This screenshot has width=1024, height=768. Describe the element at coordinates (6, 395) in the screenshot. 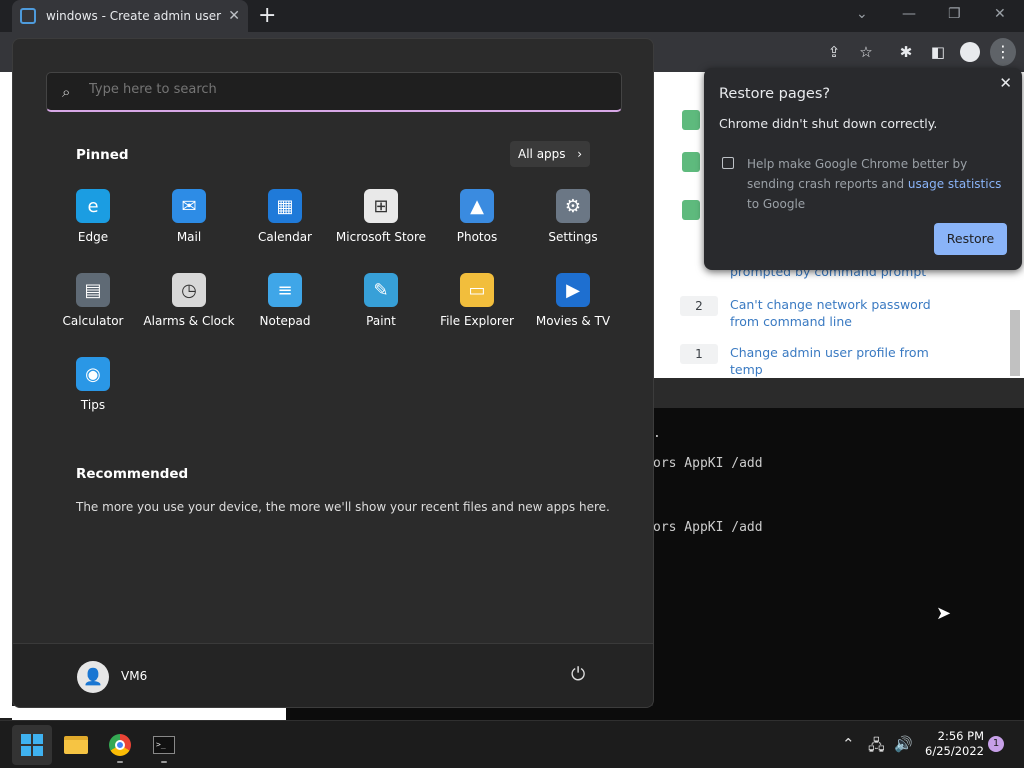

I see `page-left-edge` at that location.